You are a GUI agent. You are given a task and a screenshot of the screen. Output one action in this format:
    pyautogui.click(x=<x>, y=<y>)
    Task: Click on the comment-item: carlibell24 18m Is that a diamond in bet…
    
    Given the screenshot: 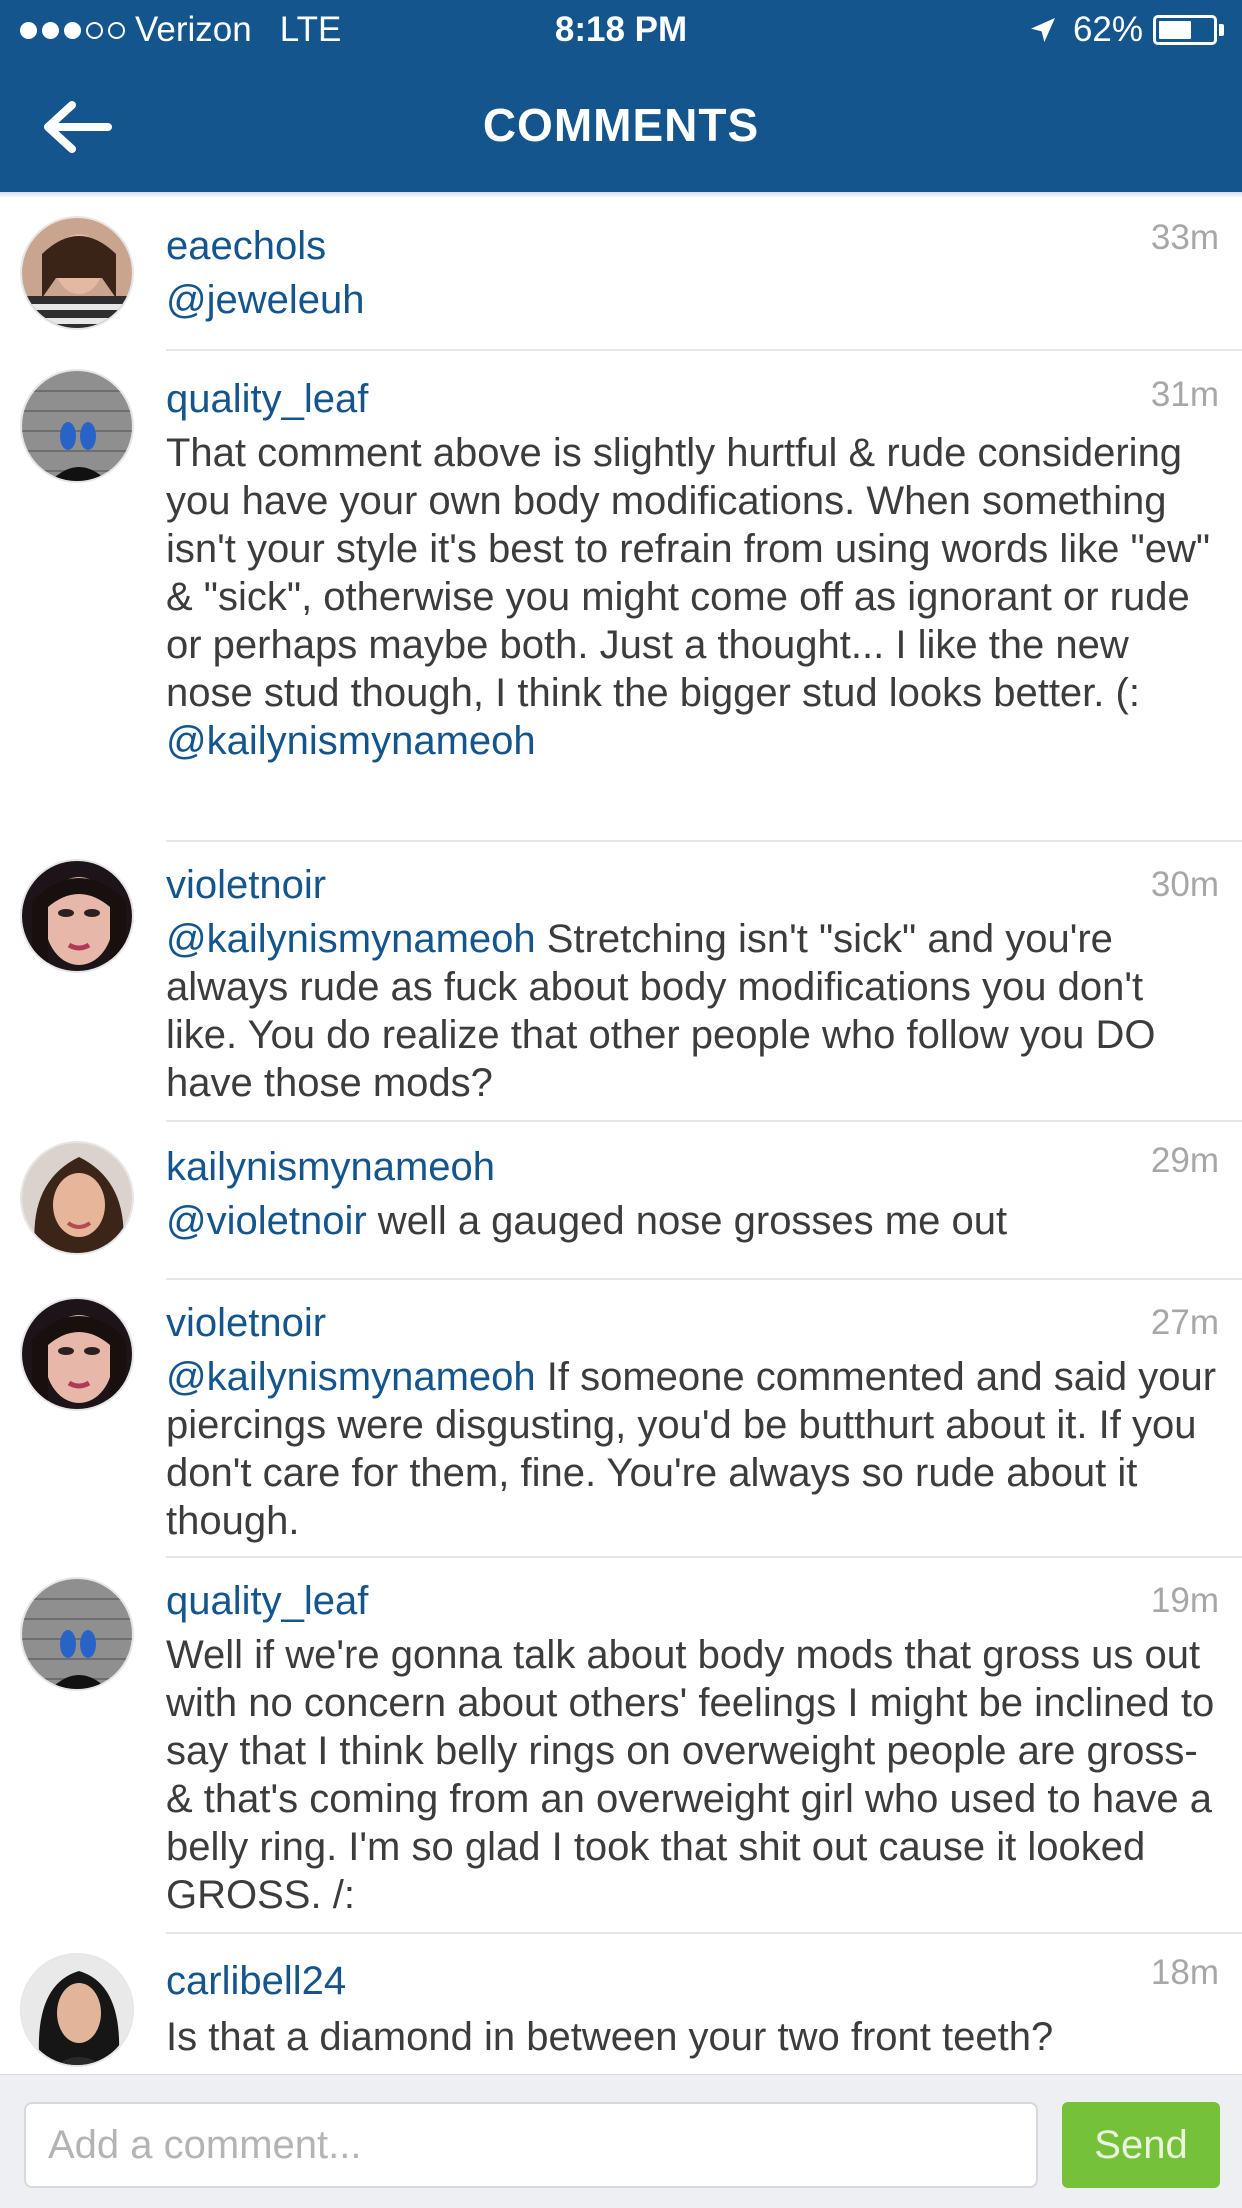 What is the action you would take?
    pyautogui.click(x=621, y=2003)
    